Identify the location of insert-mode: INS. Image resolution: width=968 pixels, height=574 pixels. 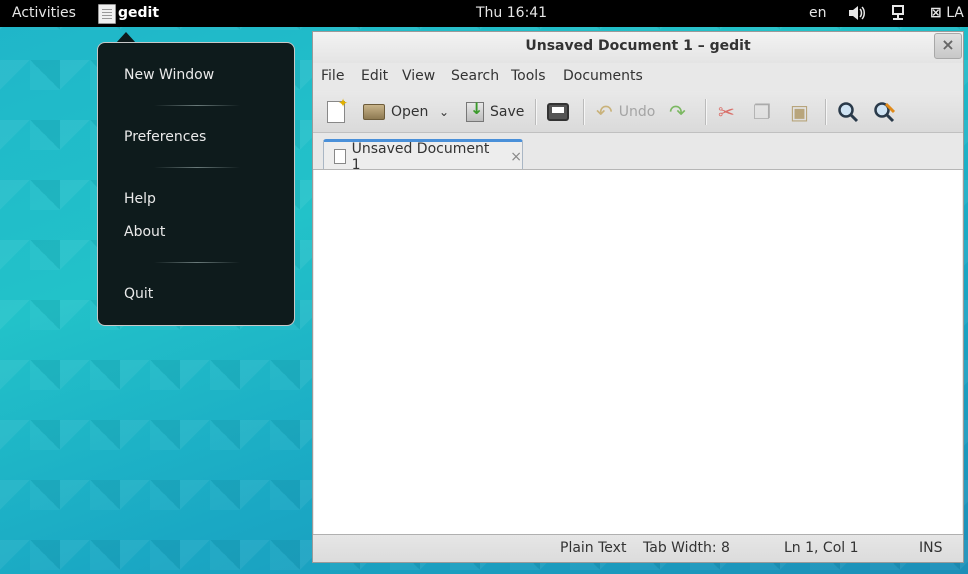
(931, 548).